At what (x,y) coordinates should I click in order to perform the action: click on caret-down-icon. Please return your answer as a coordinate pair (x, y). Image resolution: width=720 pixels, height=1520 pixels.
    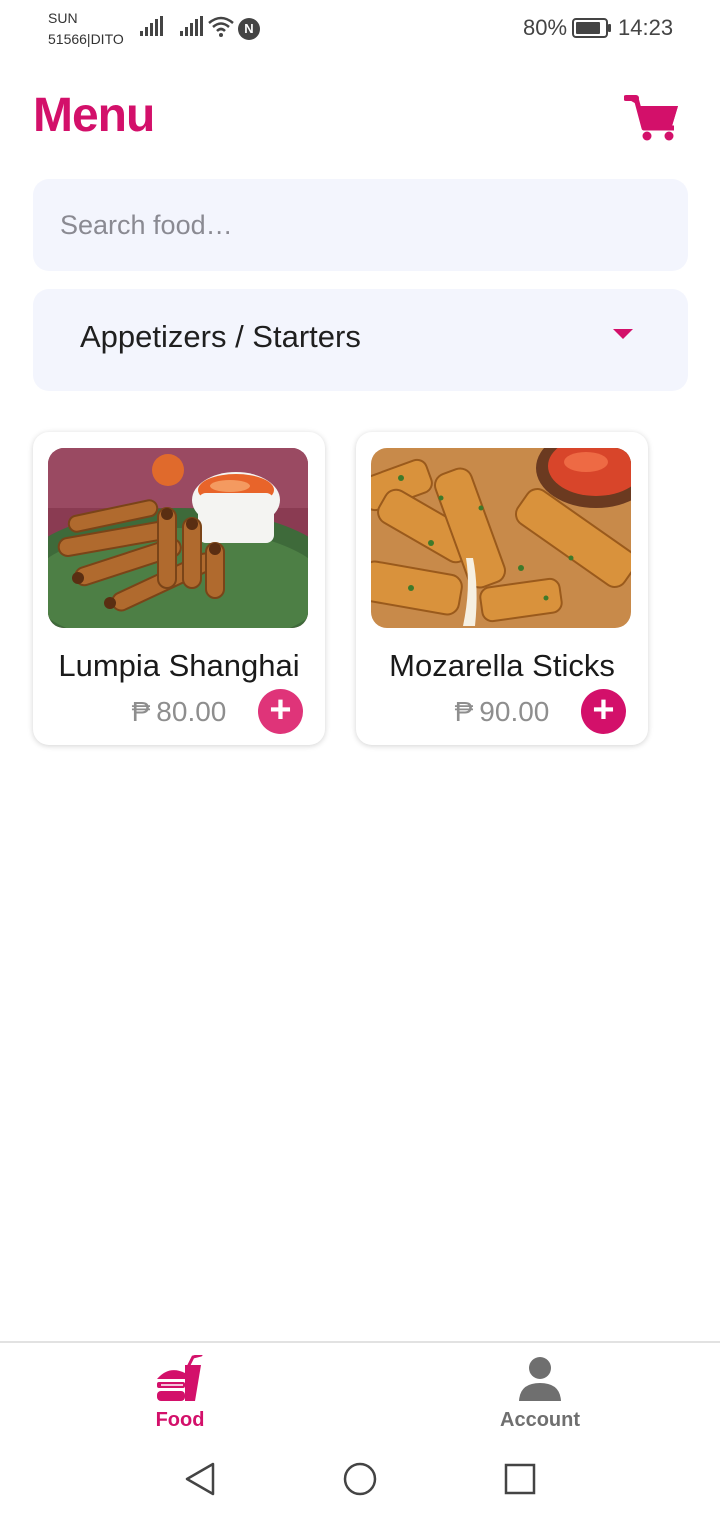
    Looking at the image, I should click on (623, 334).